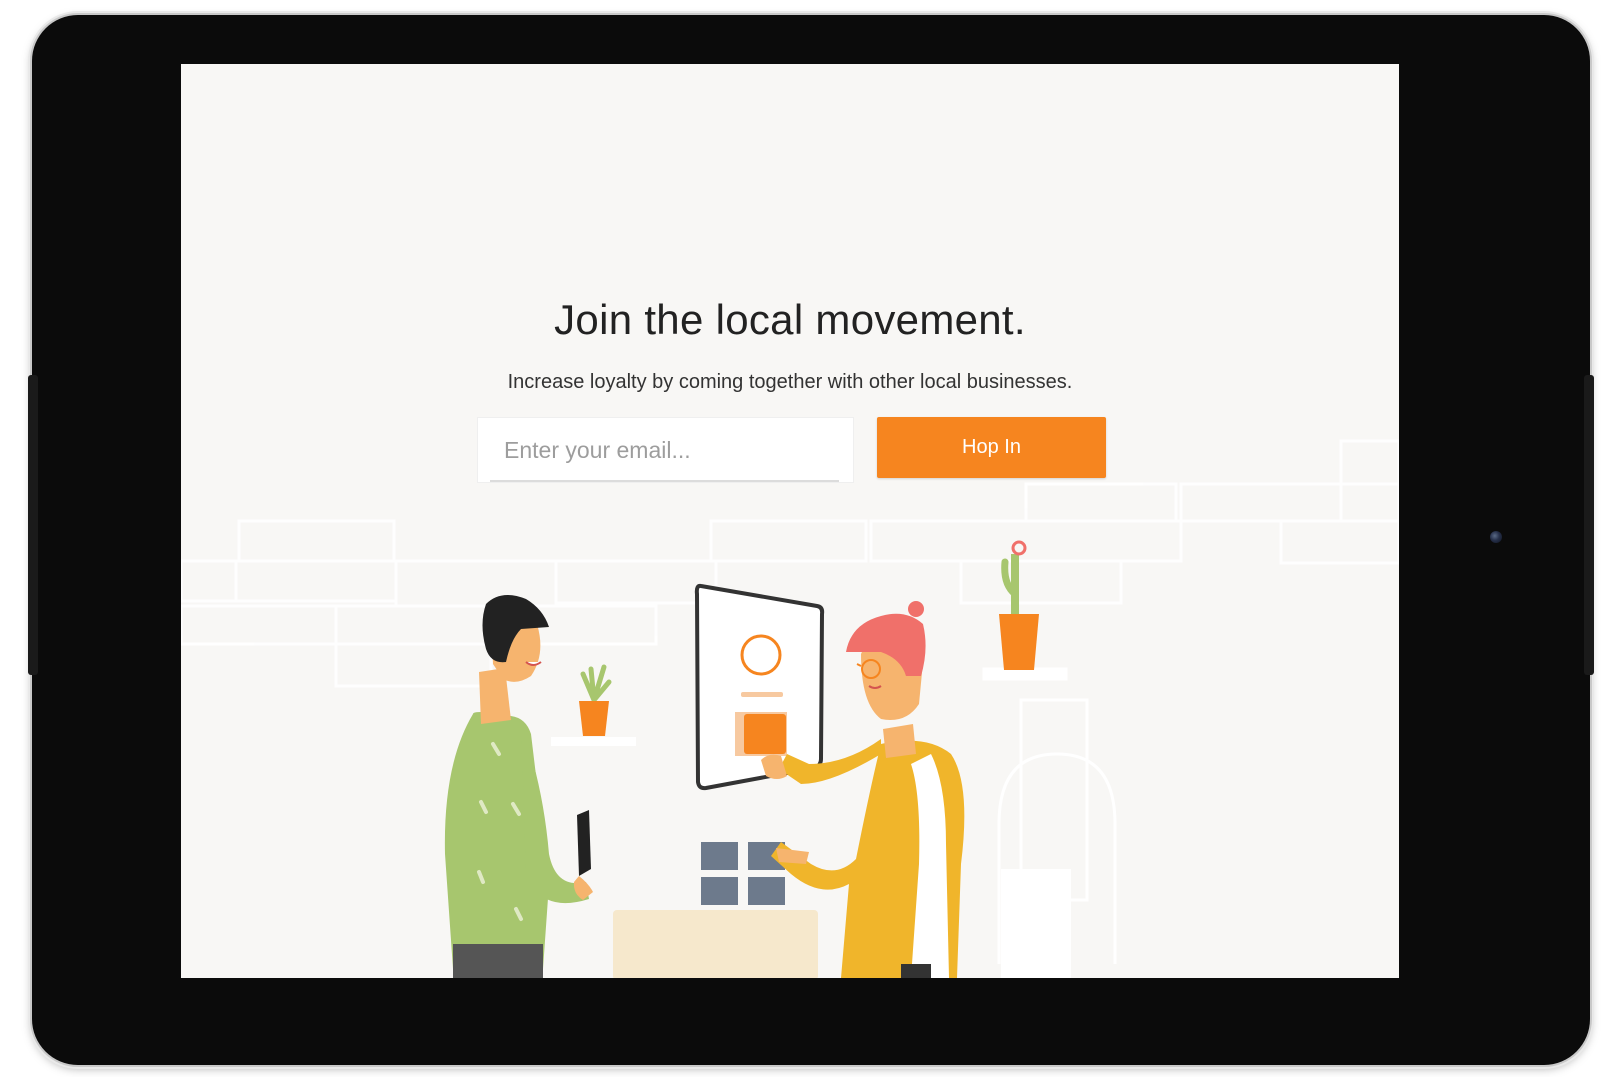 This screenshot has width=1607, height=1077. What do you see at coordinates (518, 786) in the screenshot?
I see `customer-figure` at bounding box center [518, 786].